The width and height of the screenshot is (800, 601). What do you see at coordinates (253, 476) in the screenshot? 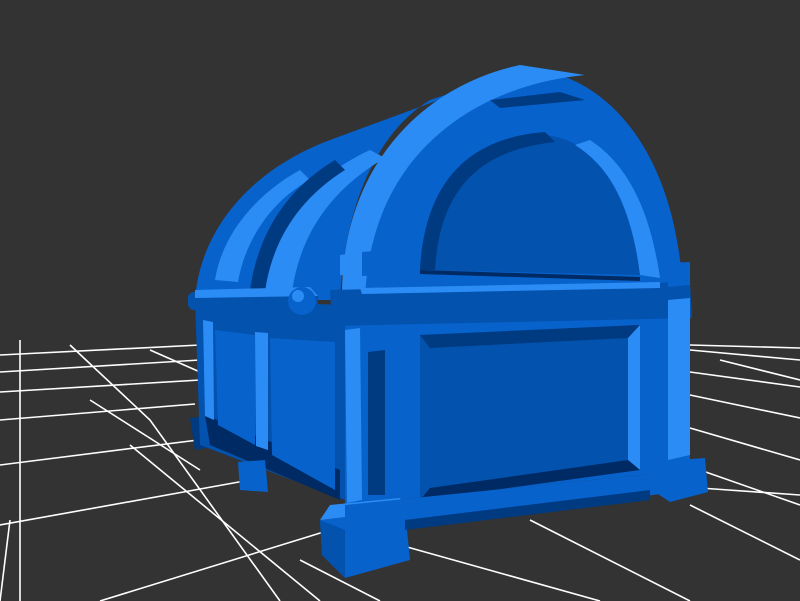
I see `back-left-foot` at bounding box center [253, 476].